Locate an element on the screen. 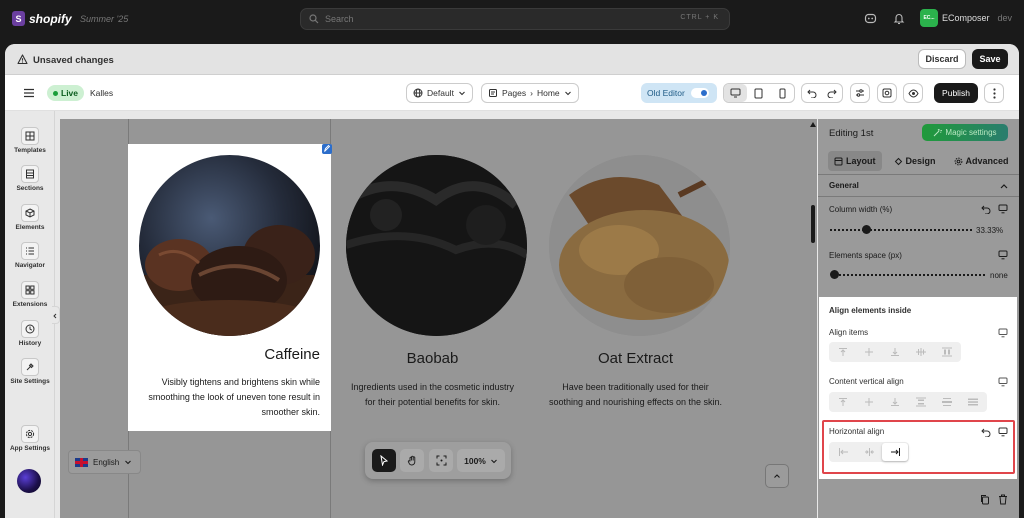 The width and height of the screenshot is (1024, 518). eye-icon is located at coordinates (913, 93).